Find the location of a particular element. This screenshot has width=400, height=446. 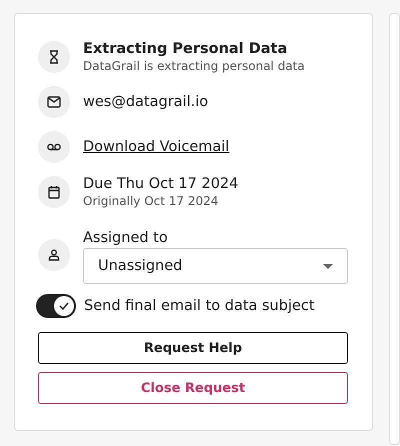

original-due-date: Originally Oct 17 2024 is located at coordinates (150, 201).